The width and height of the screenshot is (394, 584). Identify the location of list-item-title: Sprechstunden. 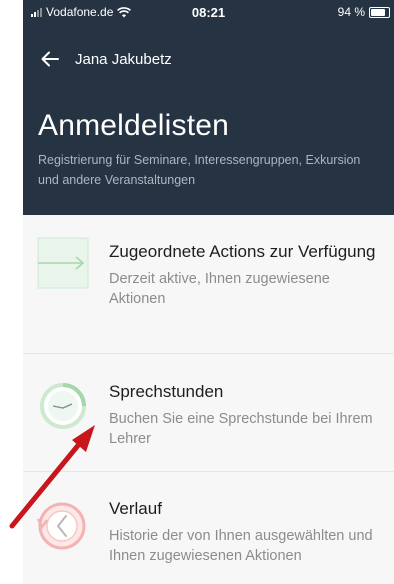
(166, 391).